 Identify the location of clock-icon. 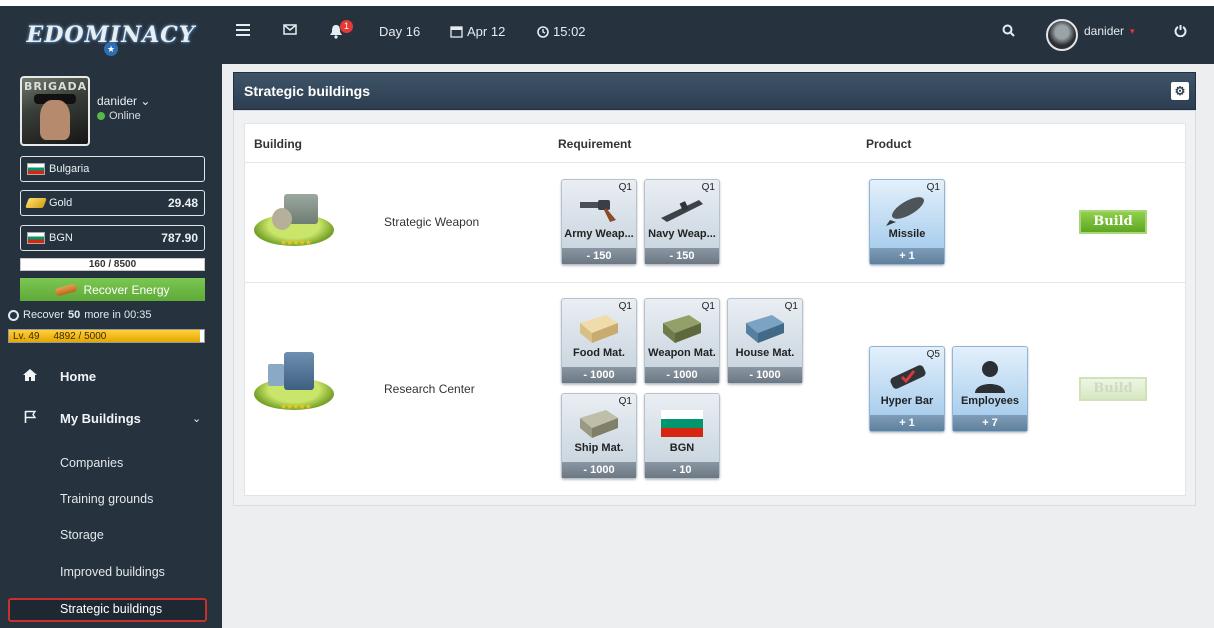
(543, 31).